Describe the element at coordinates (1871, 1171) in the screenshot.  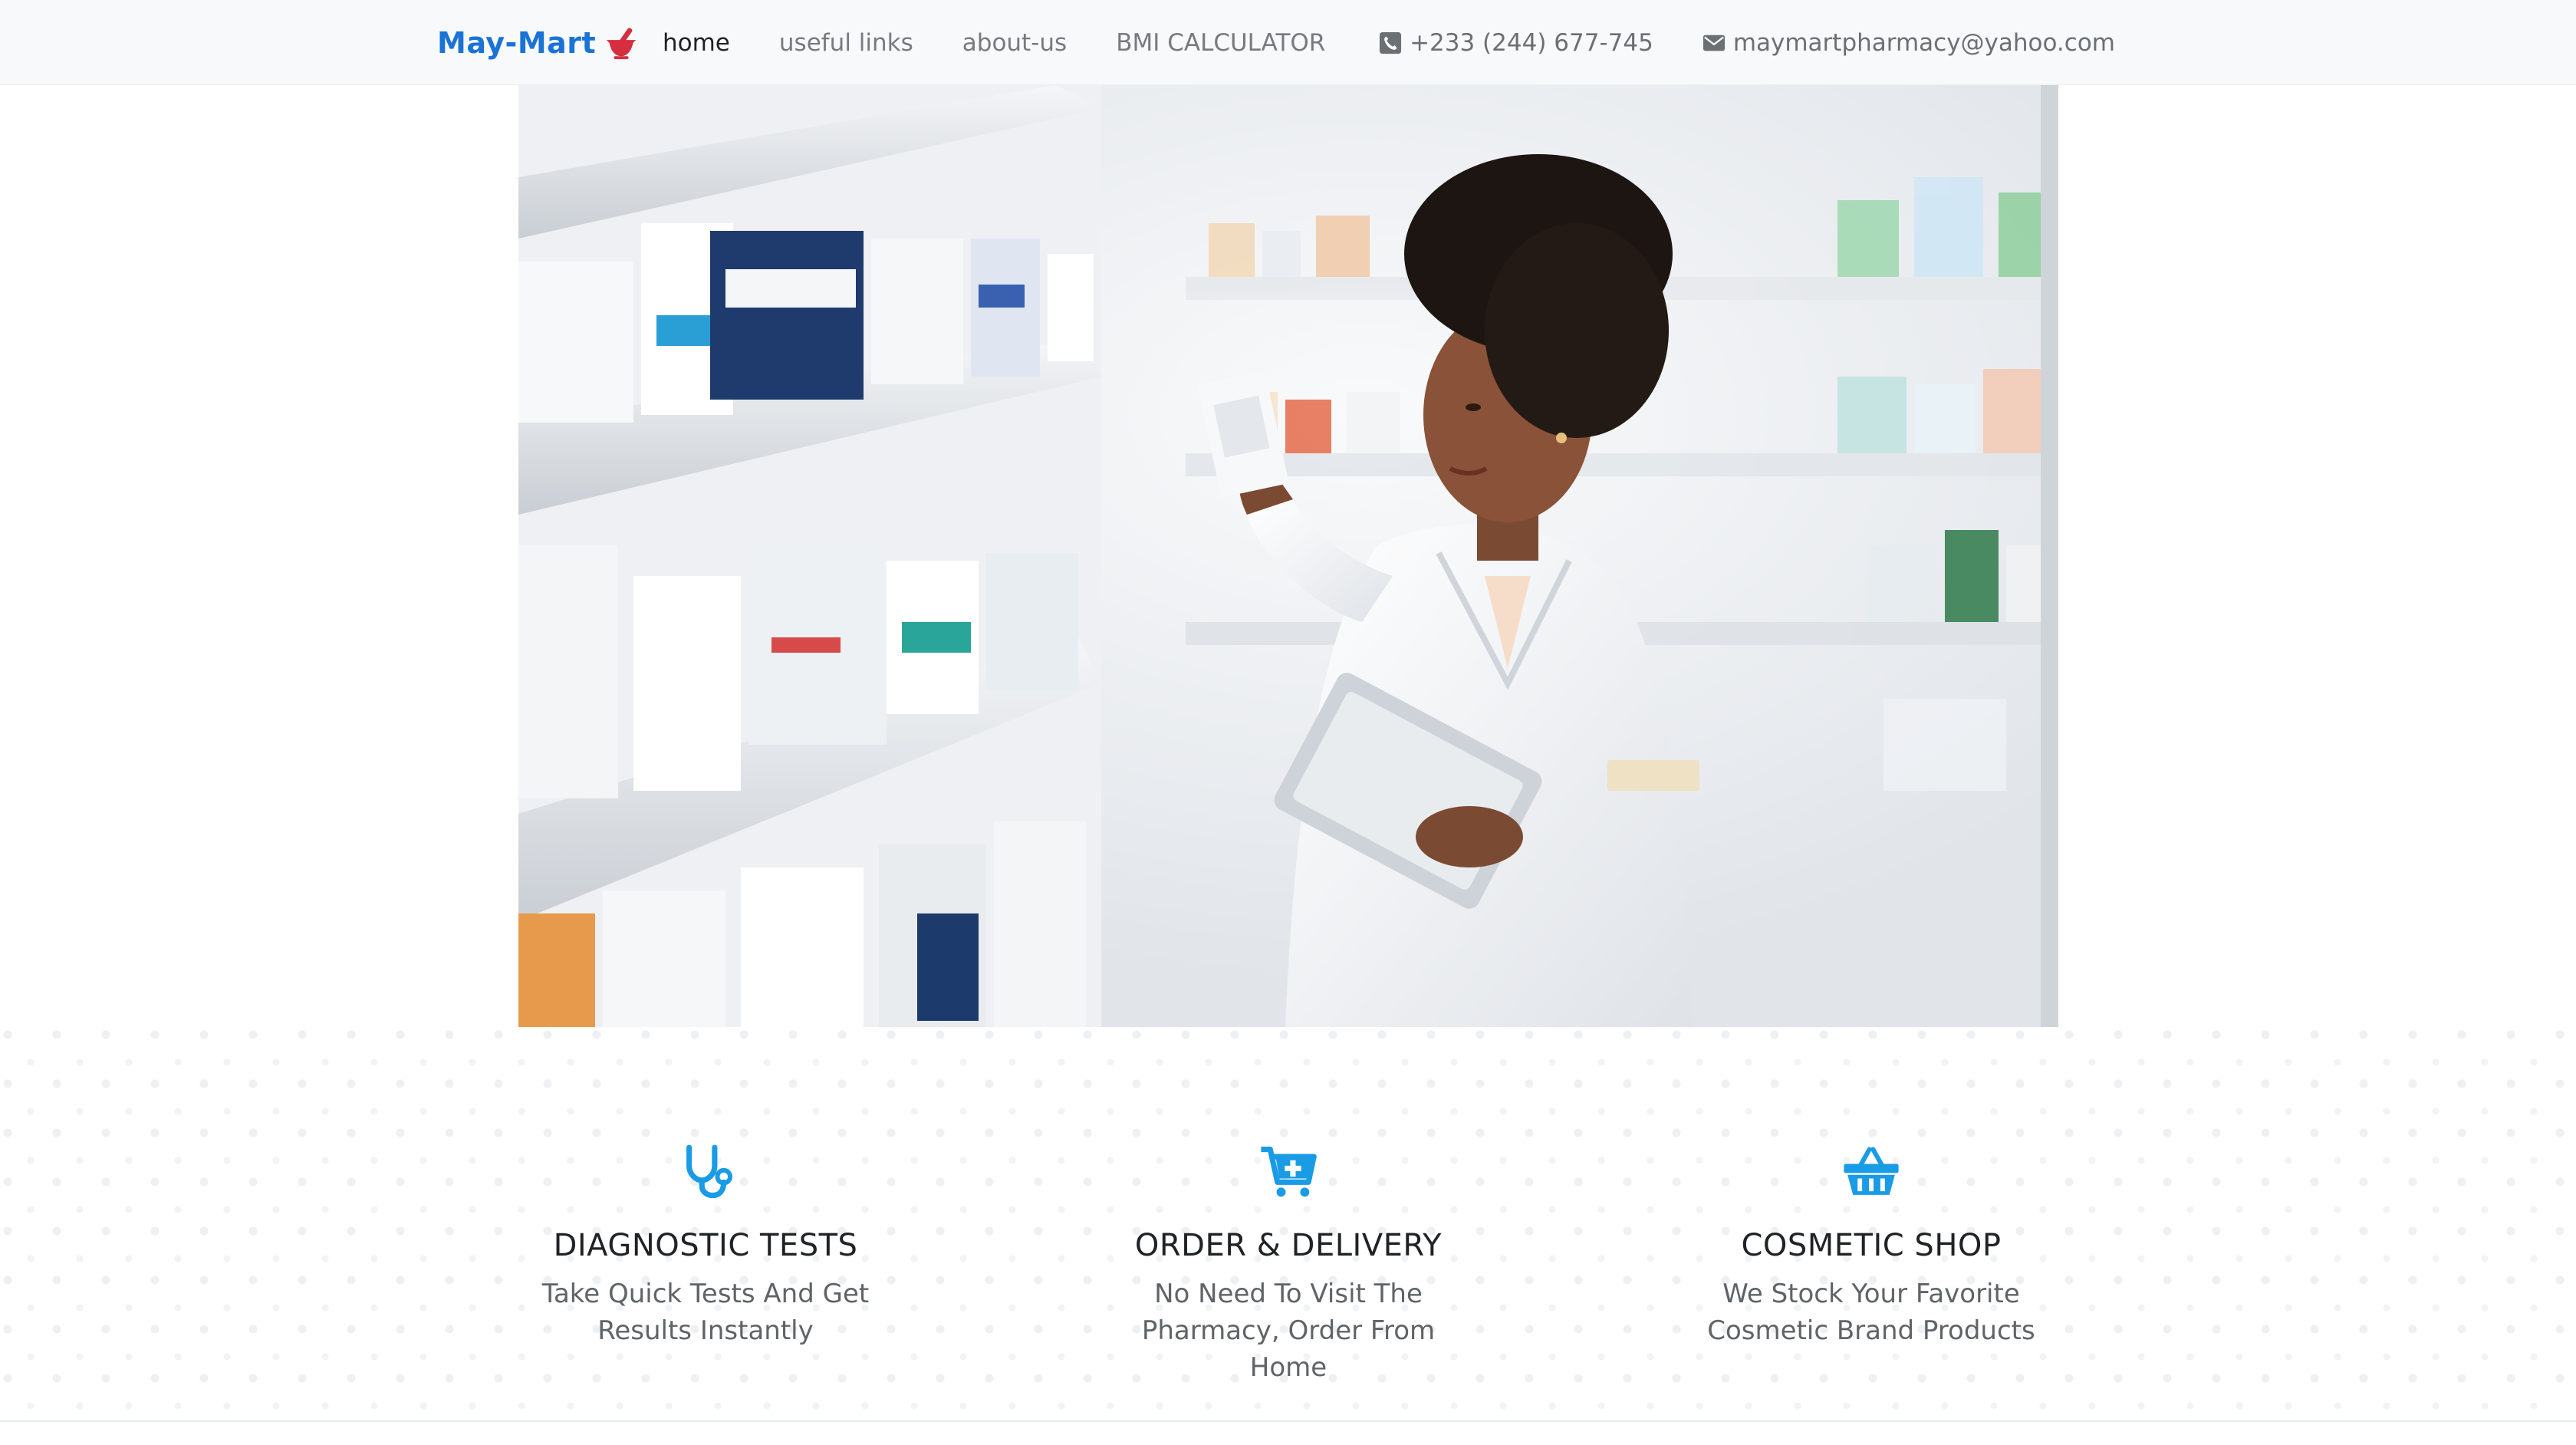
I see `basket-icon` at that location.